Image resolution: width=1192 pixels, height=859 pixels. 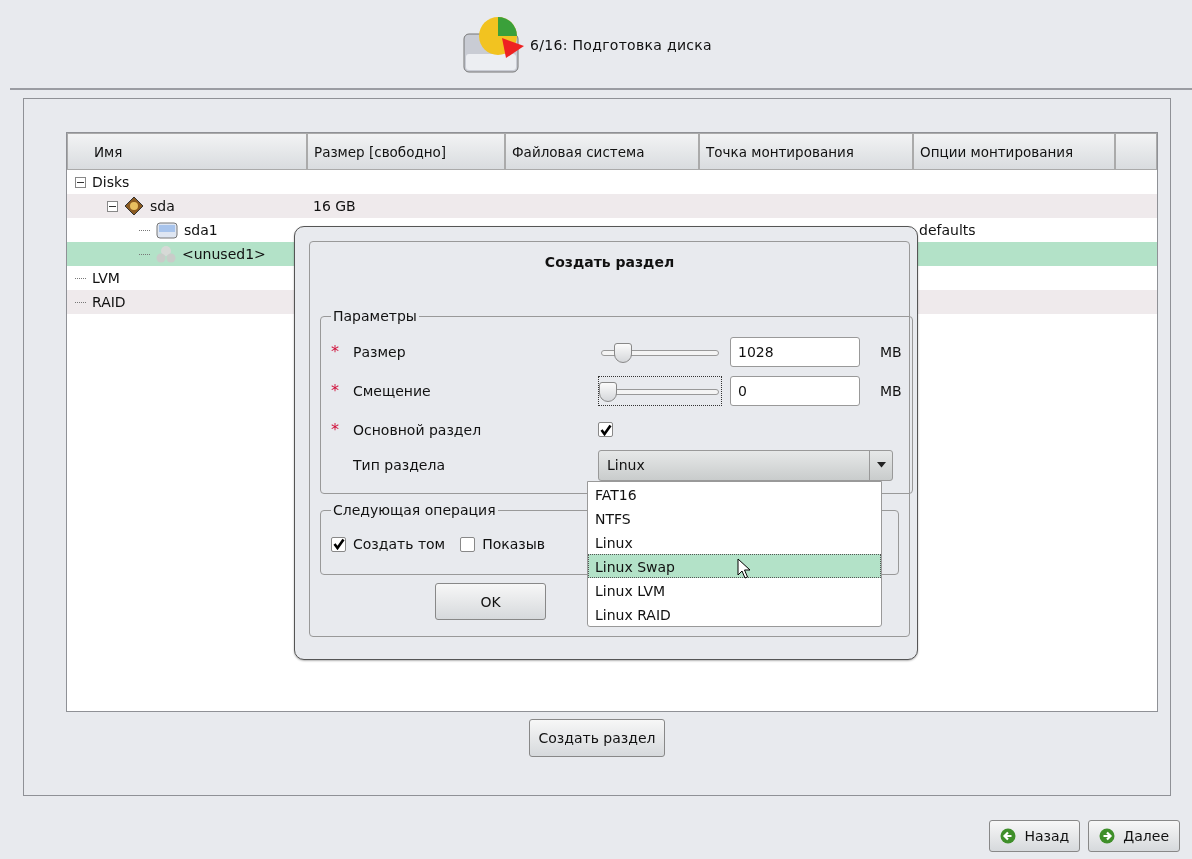 I want to click on value-field: 1028, so click(x=795, y=351).